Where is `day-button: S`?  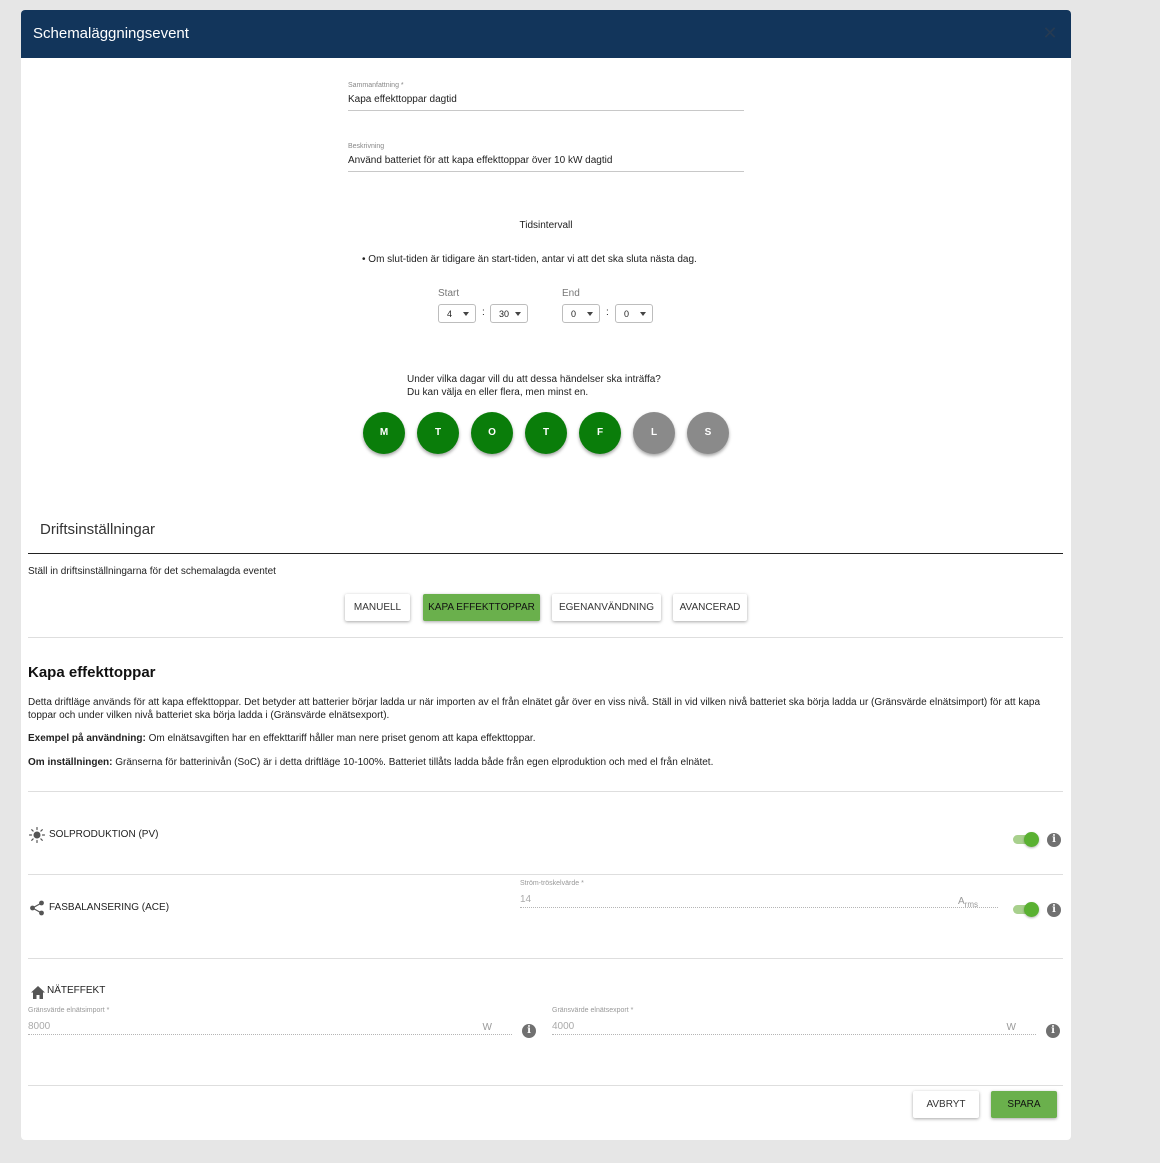
day-button: S is located at coordinates (708, 433).